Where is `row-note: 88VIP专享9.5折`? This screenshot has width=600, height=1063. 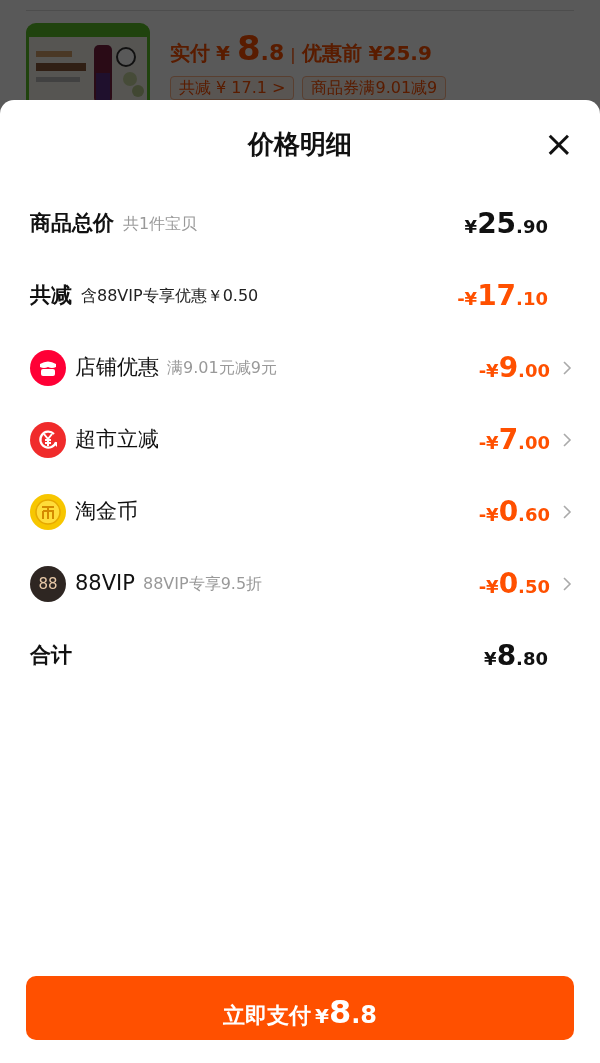 row-note: 88VIP专享9.5折 is located at coordinates (202, 584).